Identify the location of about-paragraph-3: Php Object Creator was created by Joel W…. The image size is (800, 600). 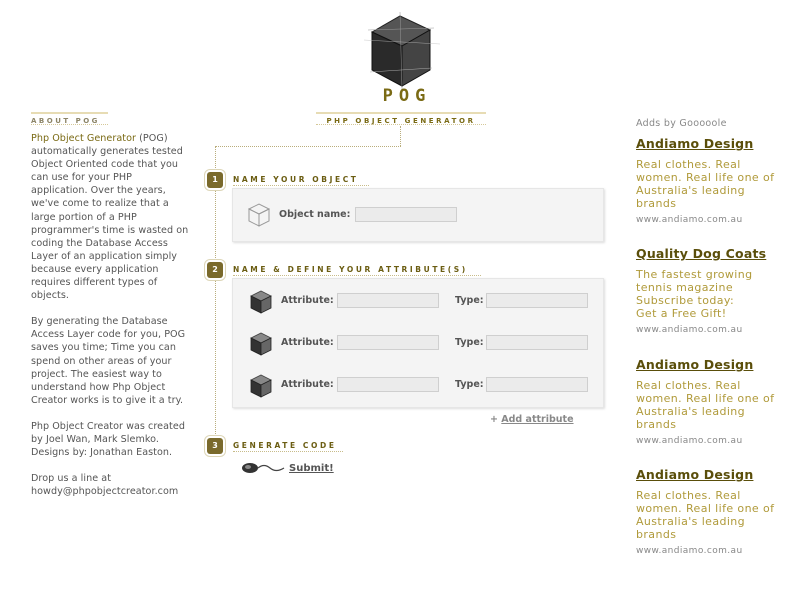
(108, 439).